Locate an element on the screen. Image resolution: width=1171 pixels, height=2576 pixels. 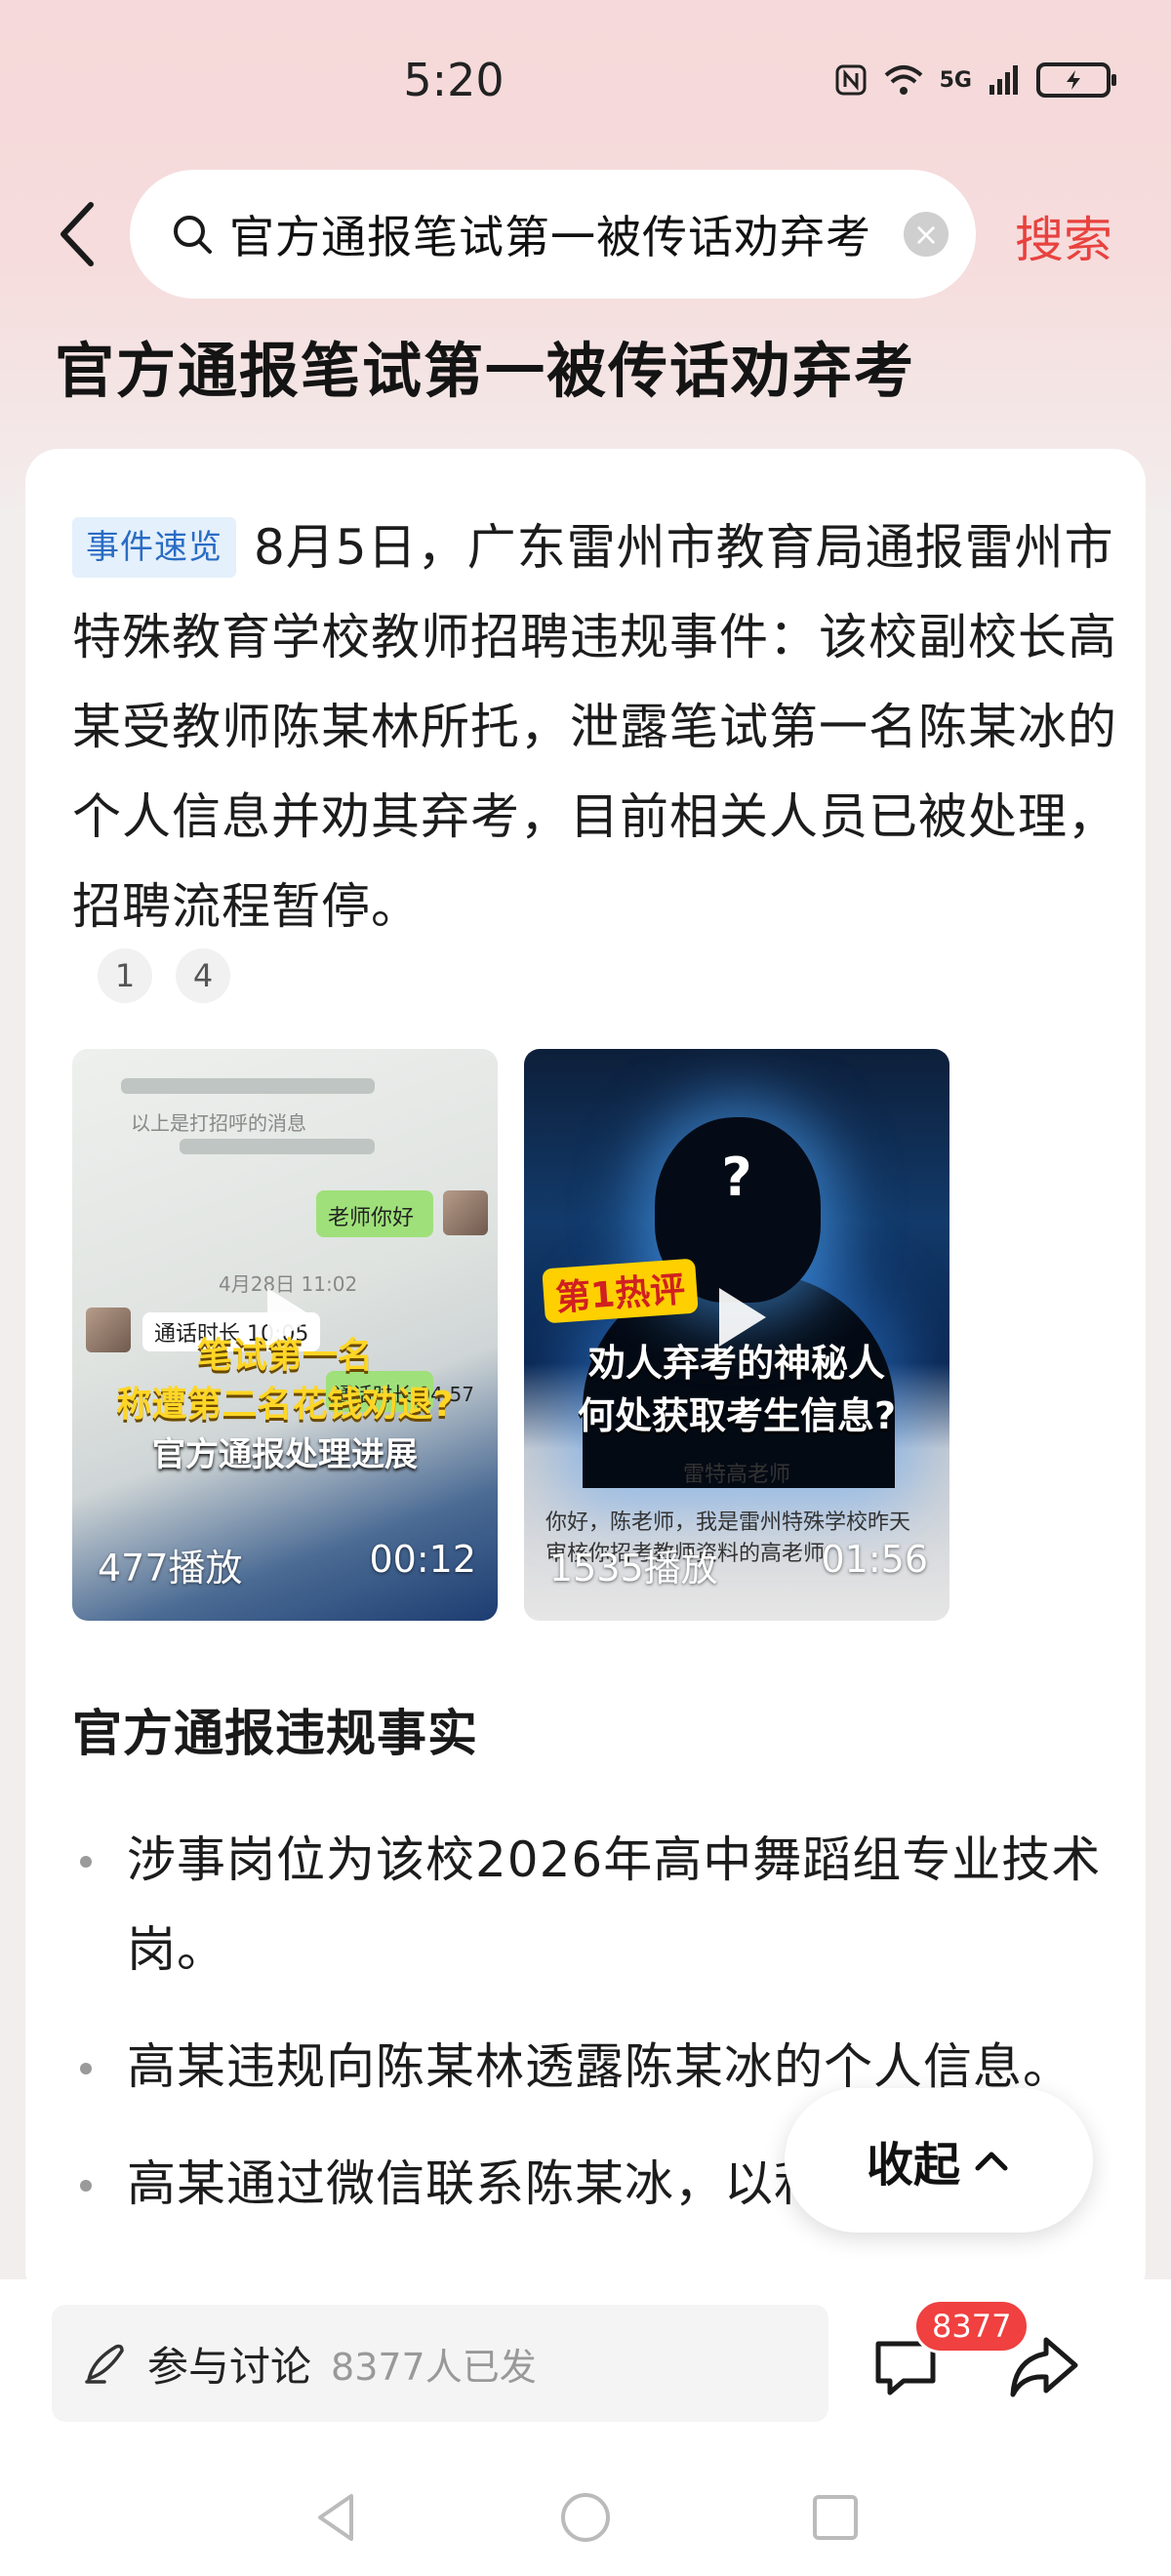
pen-icon is located at coordinates (104, 2364).